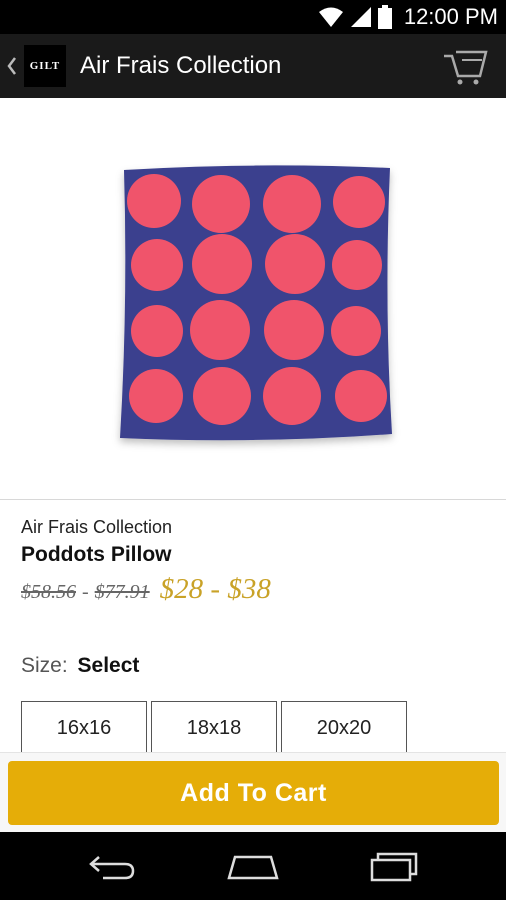  I want to click on signal-icon, so click(360, 17).